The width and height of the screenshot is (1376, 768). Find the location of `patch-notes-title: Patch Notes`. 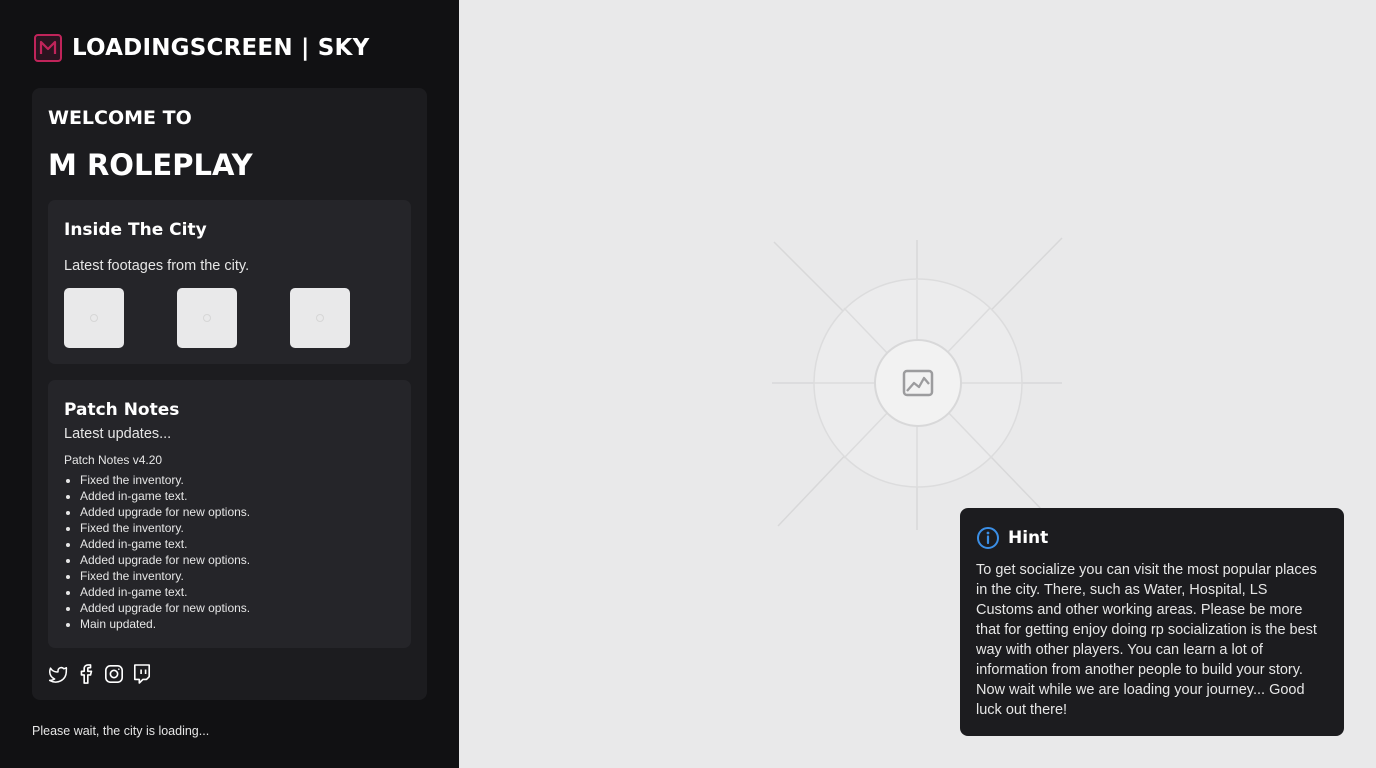

patch-notes-title: Patch Notes is located at coordinates (122, 410).